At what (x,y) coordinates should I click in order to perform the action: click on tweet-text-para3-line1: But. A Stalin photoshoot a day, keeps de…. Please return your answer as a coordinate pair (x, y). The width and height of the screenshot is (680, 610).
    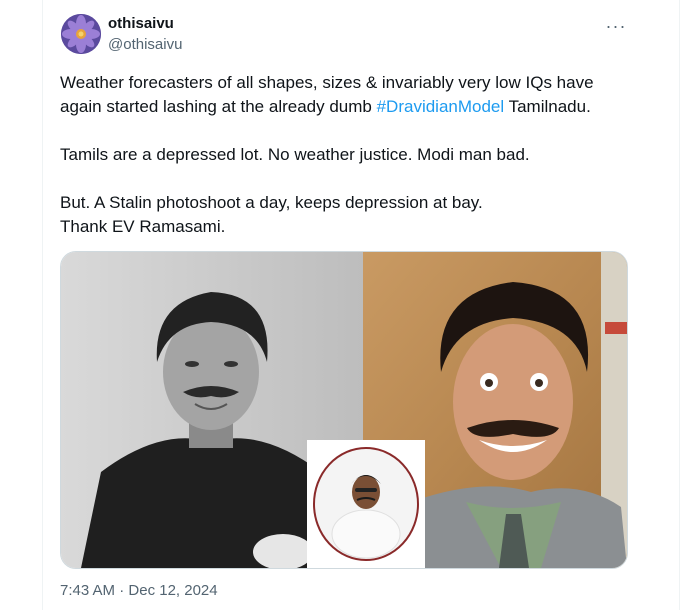
    Looking at the image, I should click on (271, 202).